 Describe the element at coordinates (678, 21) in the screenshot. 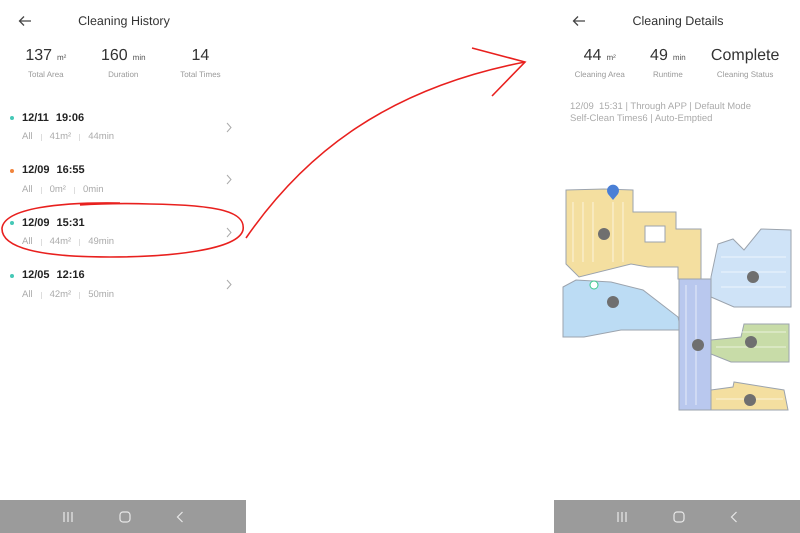

I see `screen-title: Cleaning Details` at that location.